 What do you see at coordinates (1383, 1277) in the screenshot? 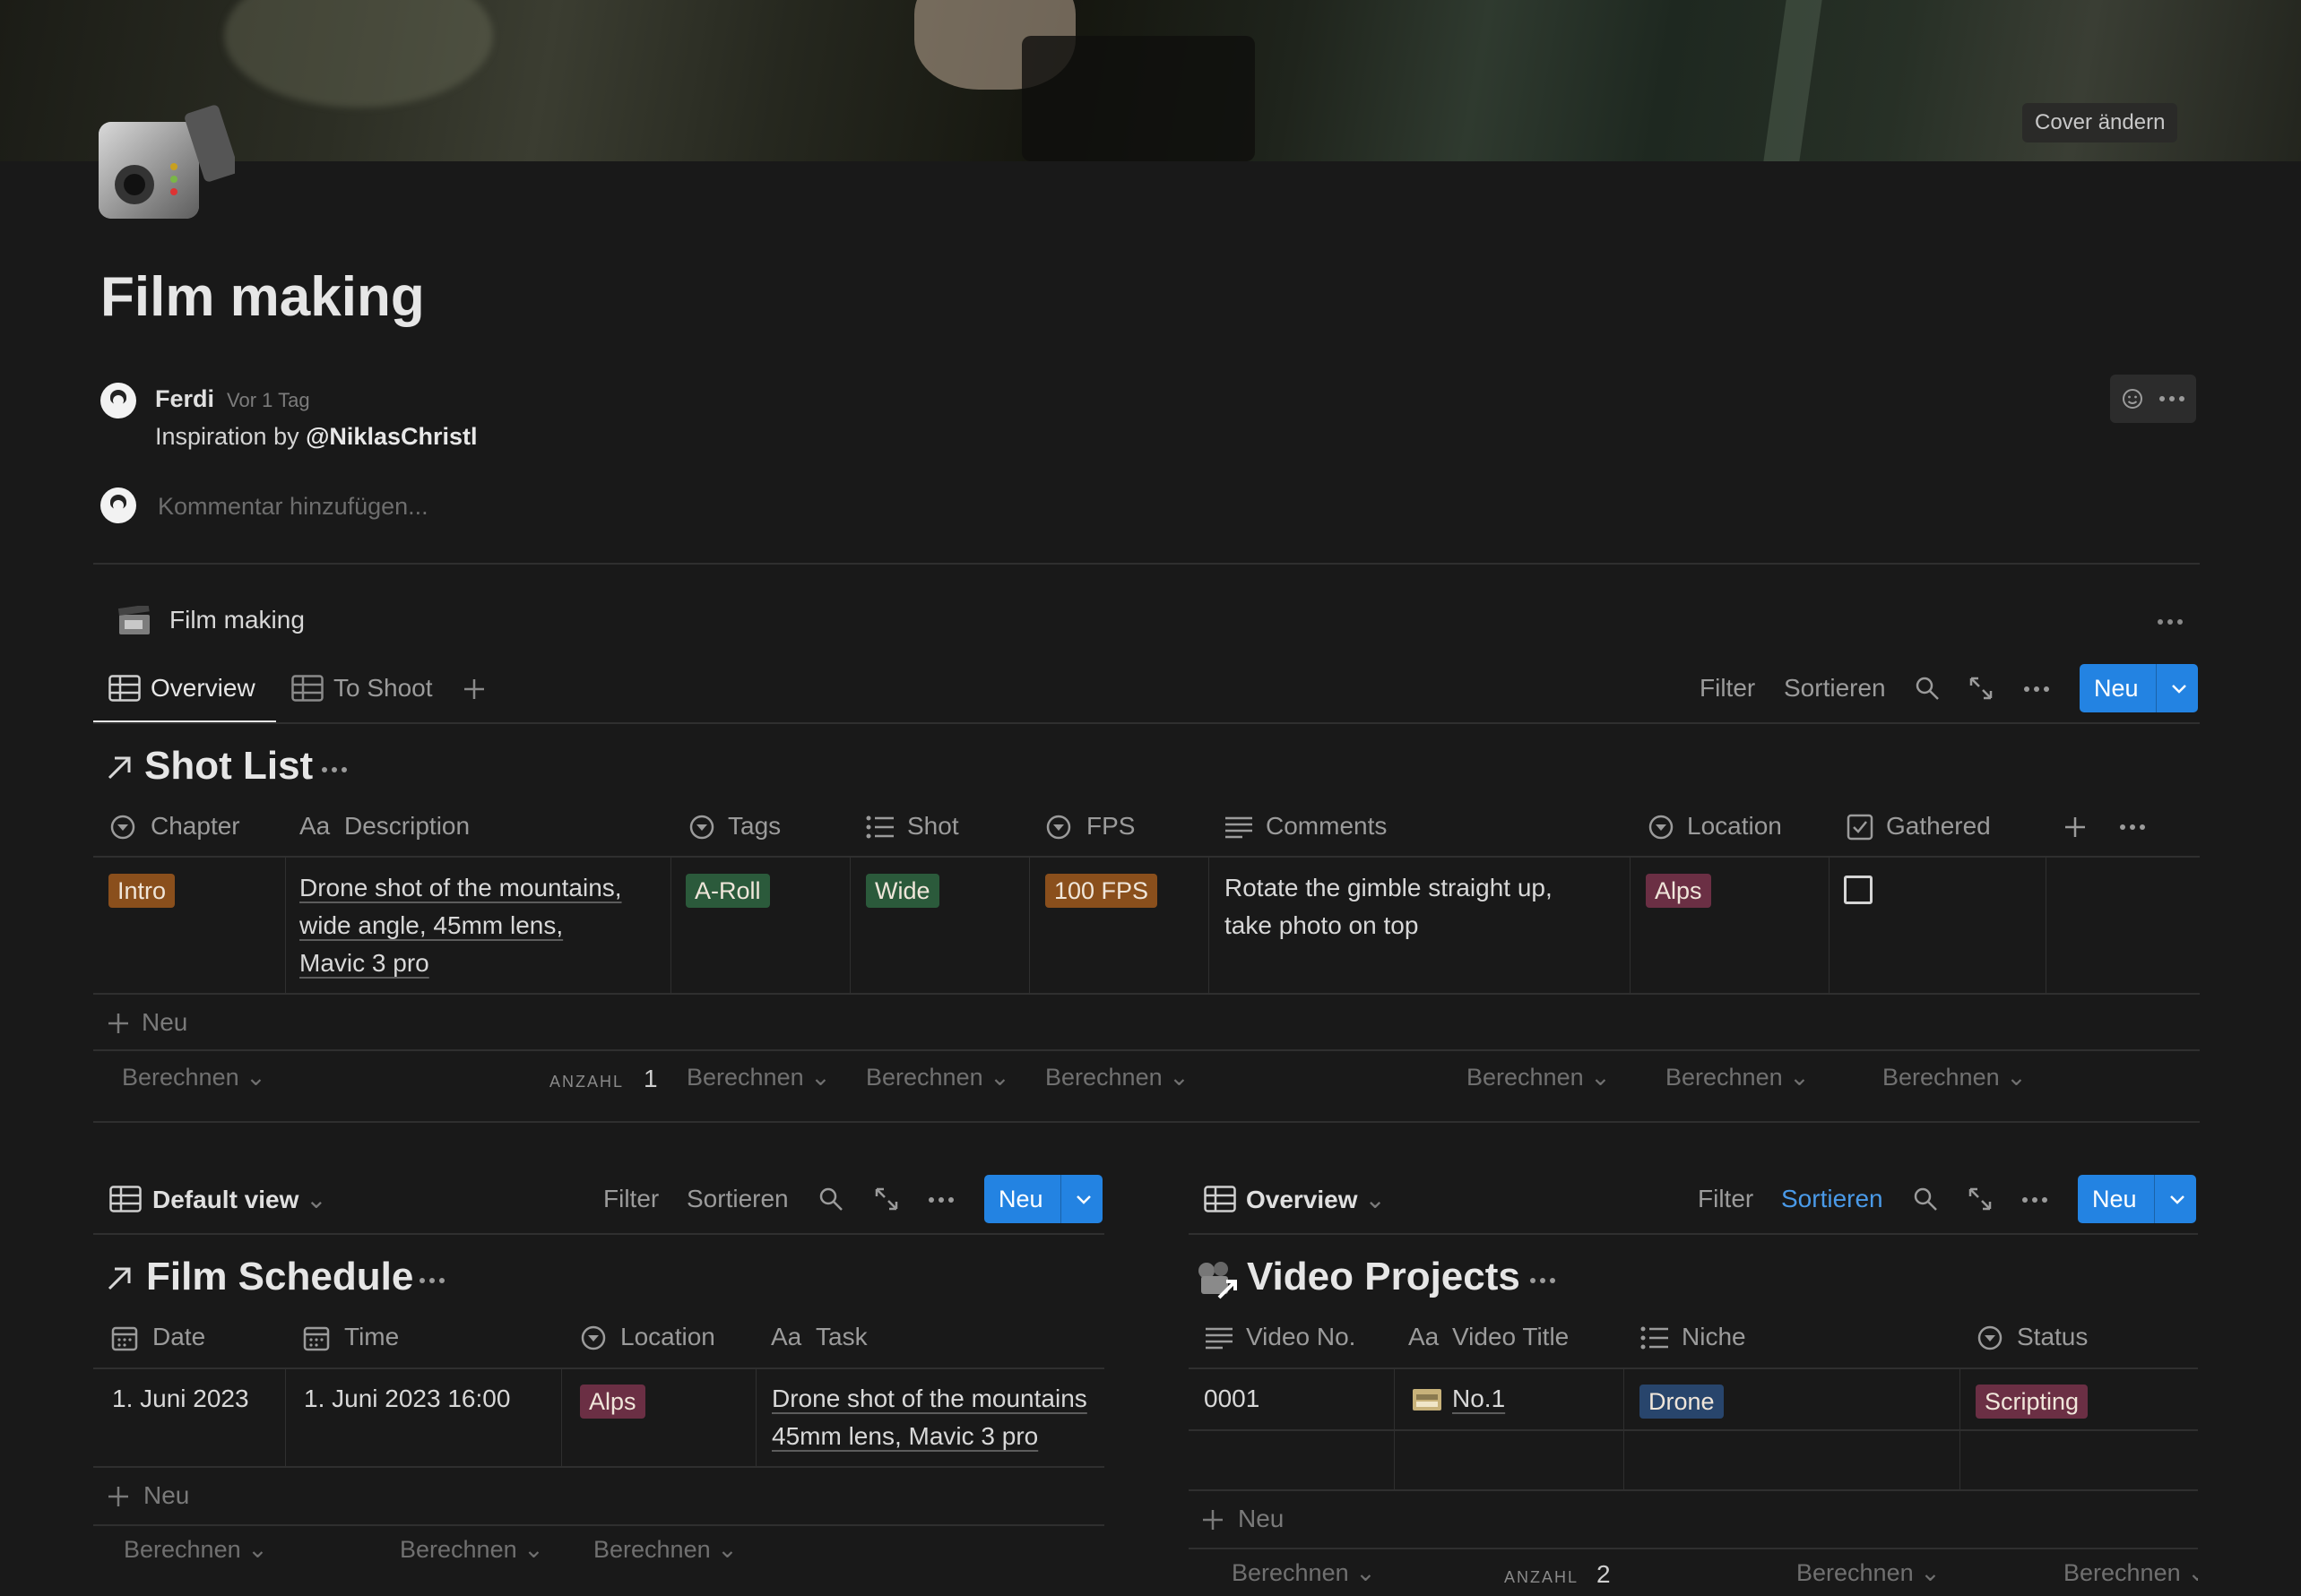
I see `video-projects-title: Video Projects` at bounding box center [1383, 1277].